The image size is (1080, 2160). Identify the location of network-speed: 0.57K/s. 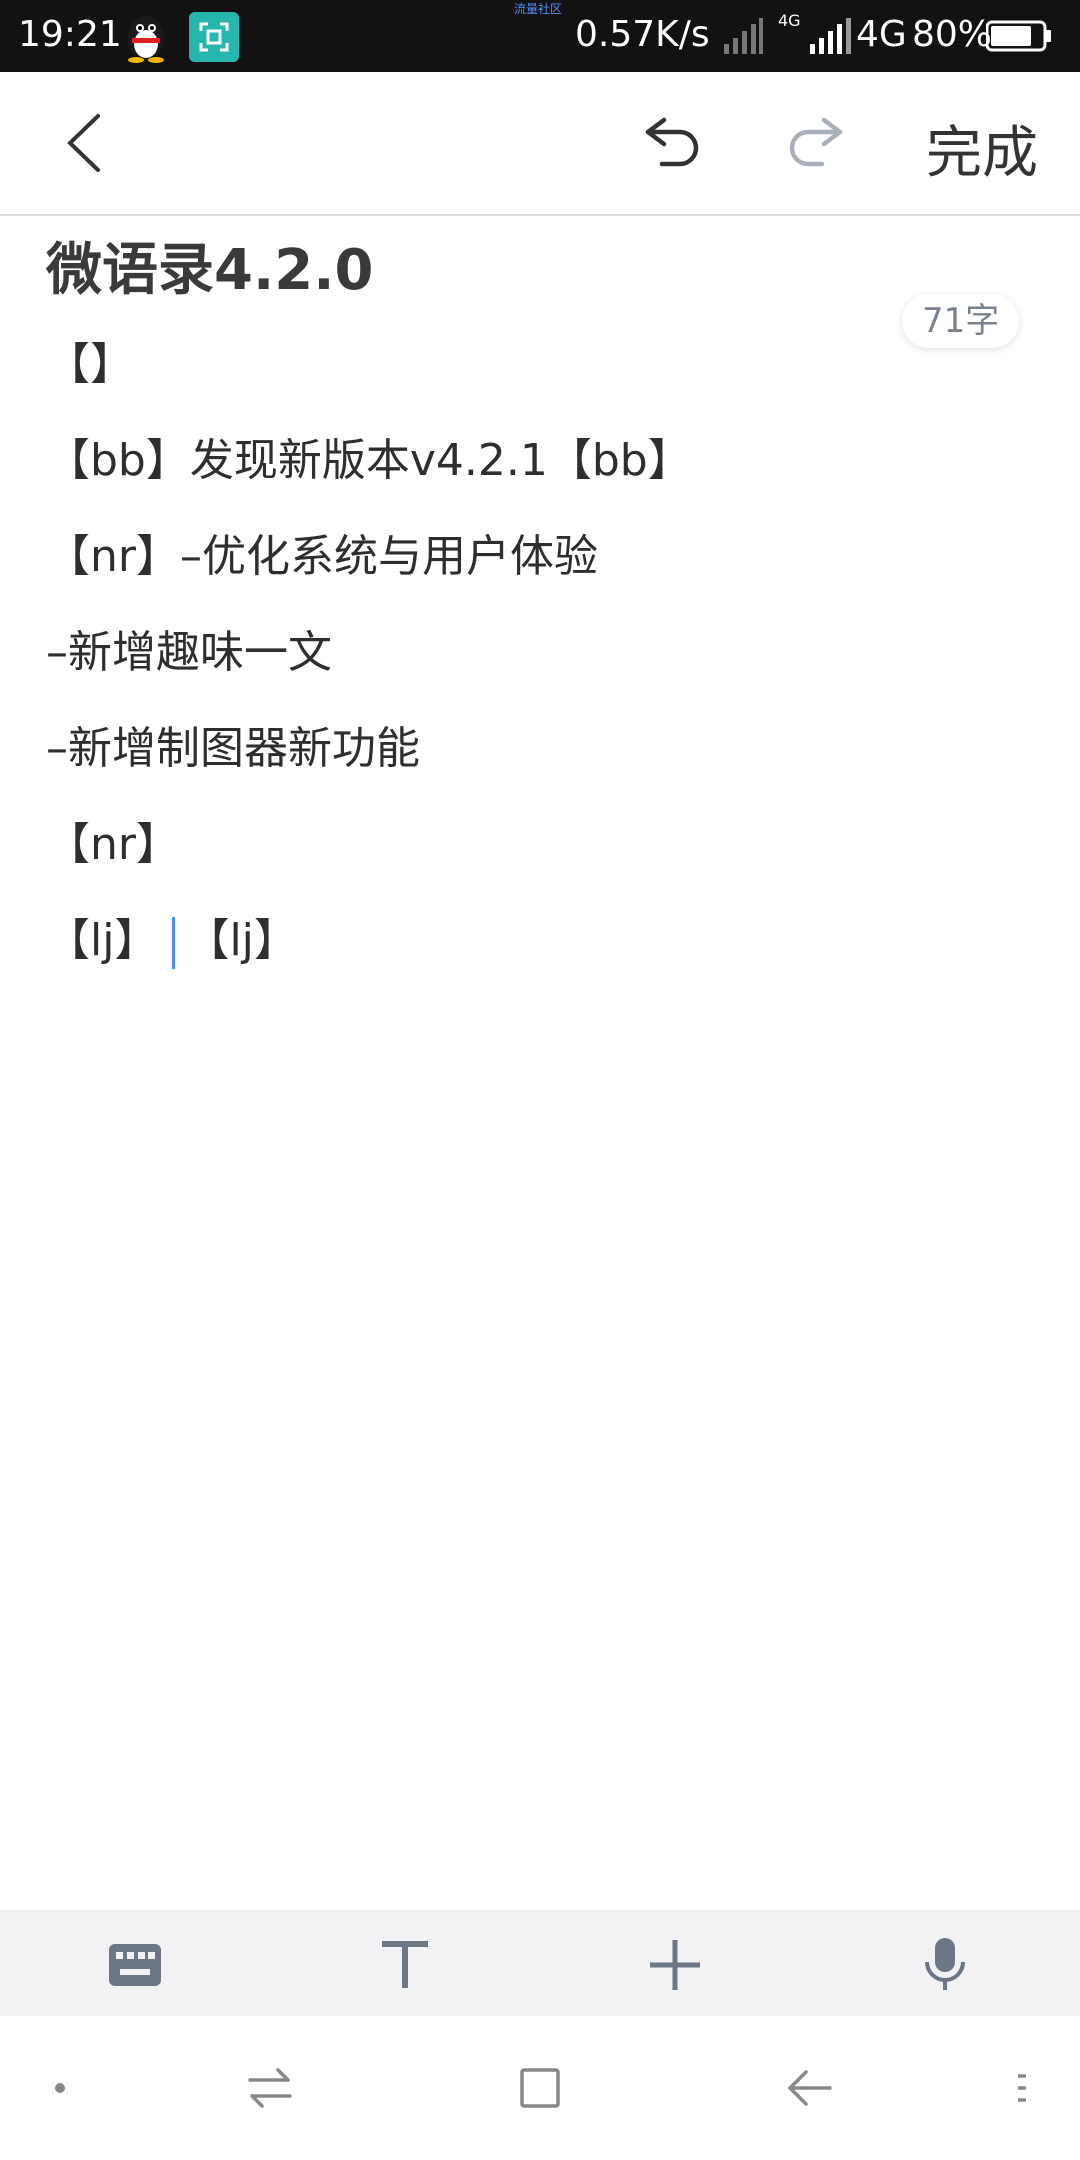
(642, 34).